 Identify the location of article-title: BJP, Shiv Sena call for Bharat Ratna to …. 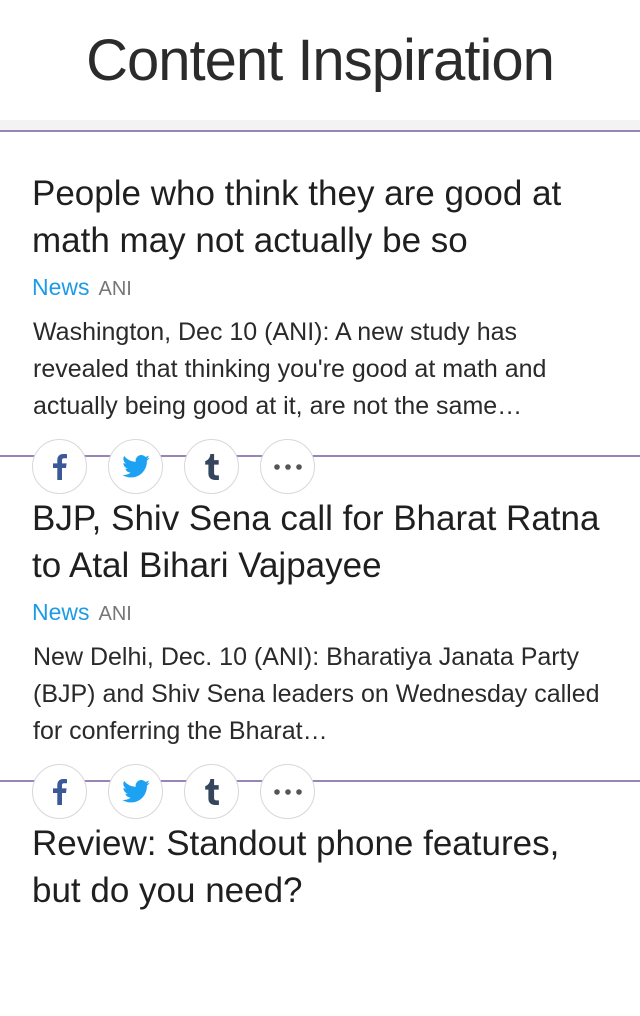
(320, 542).